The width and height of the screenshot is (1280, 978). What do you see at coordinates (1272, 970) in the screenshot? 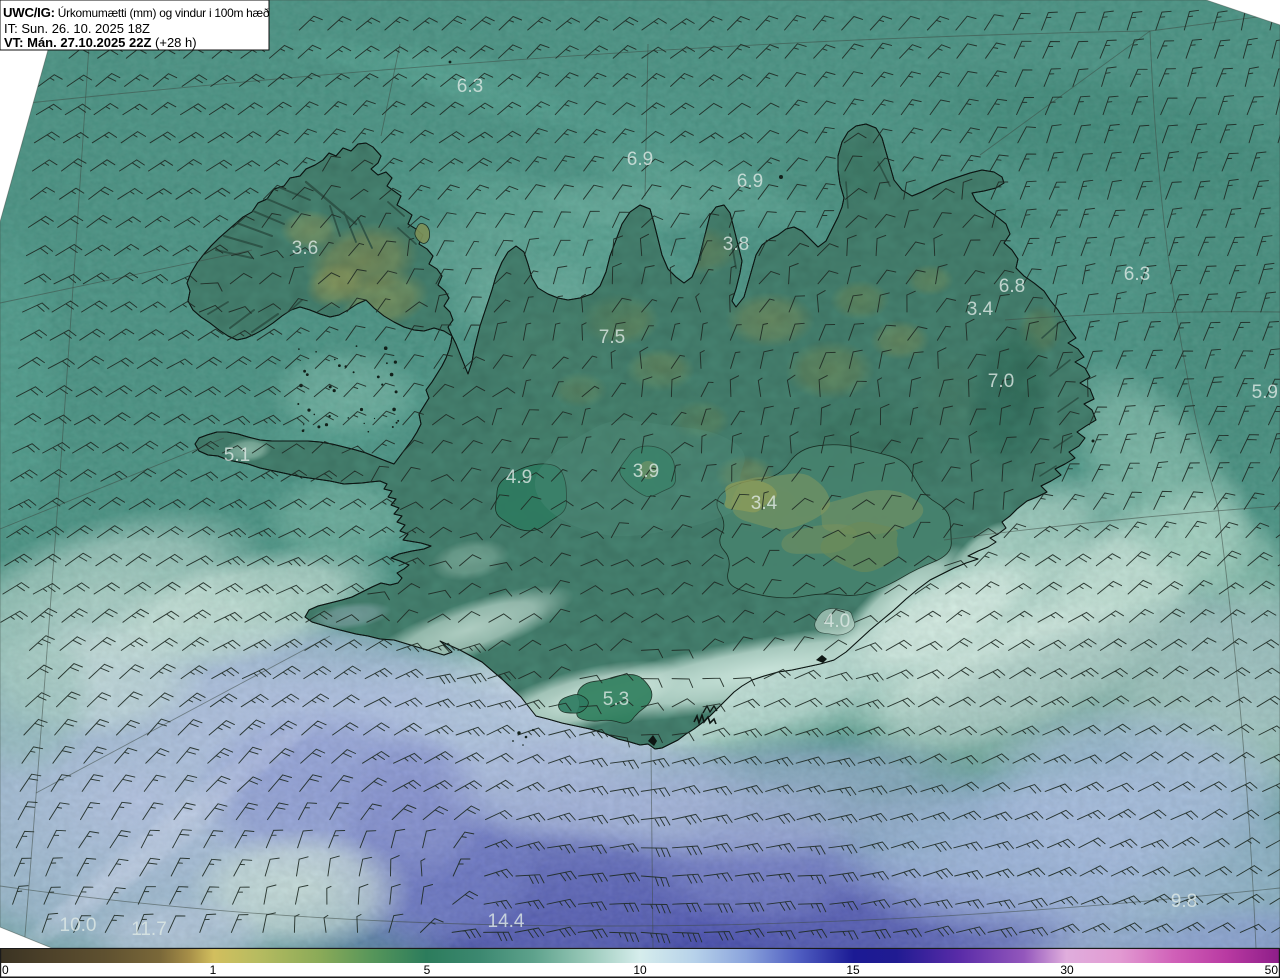
I see `svg-text: 50` at bounding box center [1272, 970].